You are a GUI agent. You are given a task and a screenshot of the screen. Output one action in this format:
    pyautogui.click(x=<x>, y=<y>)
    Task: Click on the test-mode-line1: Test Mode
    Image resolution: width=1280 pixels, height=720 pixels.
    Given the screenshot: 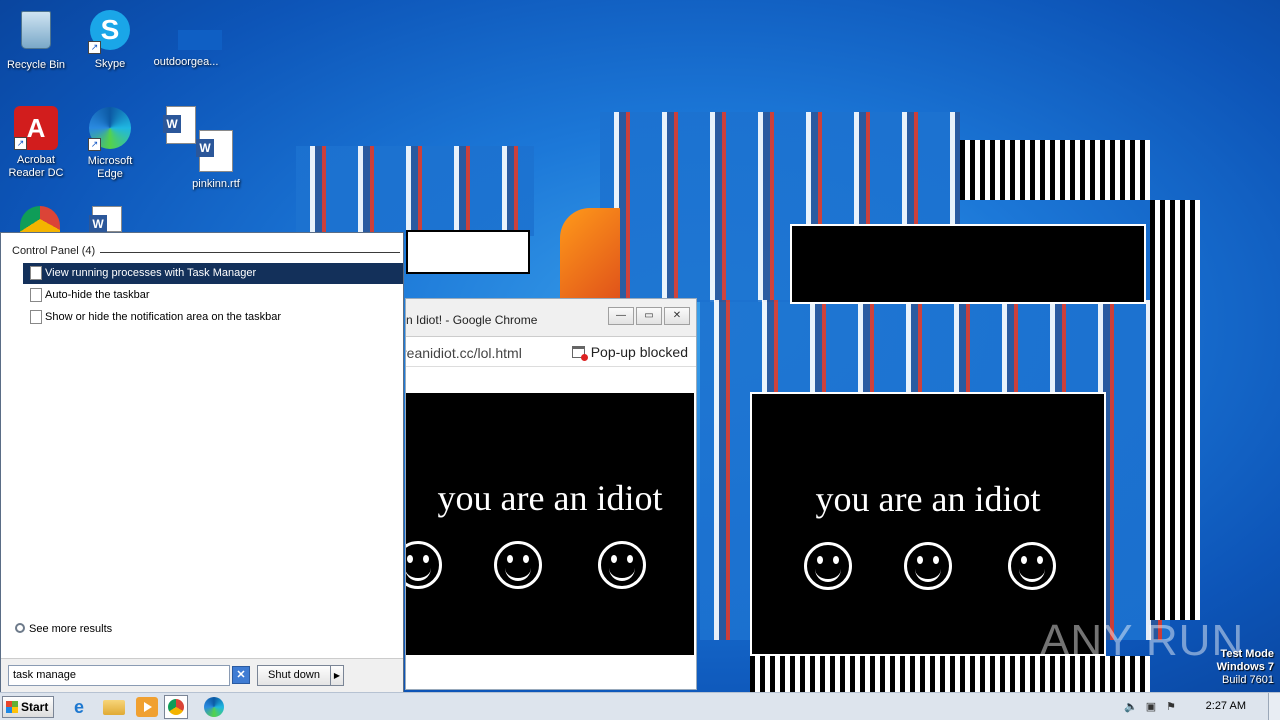 What is the action you would take?
    pyautogui.click(x=1247, y=654)
    